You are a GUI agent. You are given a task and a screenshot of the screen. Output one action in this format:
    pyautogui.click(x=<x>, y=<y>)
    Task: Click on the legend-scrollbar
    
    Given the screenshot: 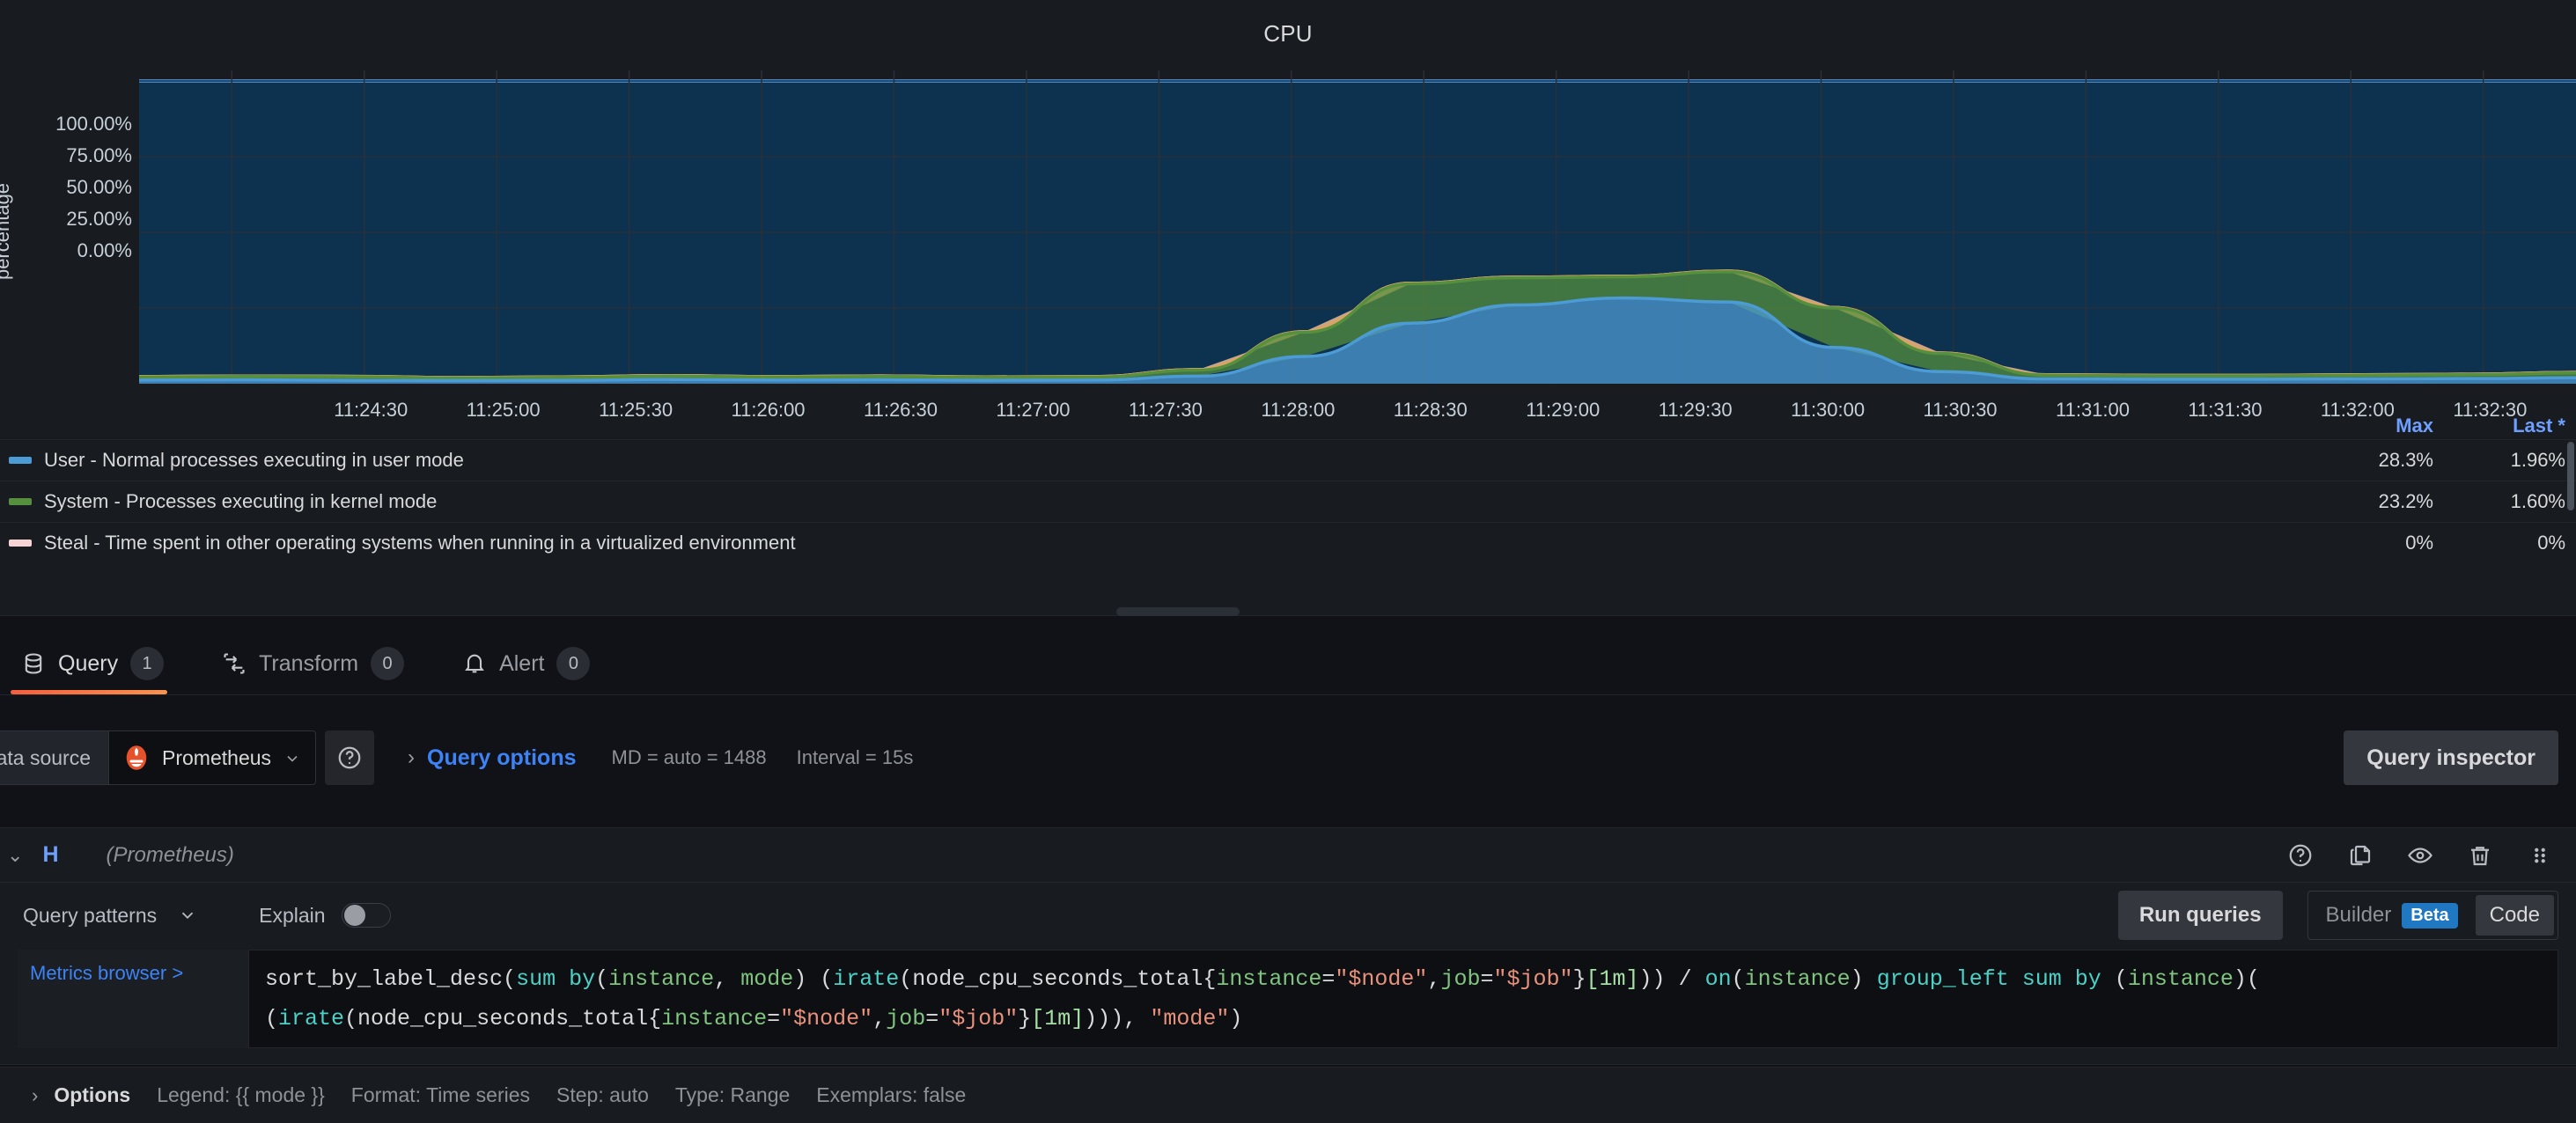 What is the action you would take?
    pyautogui.click(x=2571, y=476)
    